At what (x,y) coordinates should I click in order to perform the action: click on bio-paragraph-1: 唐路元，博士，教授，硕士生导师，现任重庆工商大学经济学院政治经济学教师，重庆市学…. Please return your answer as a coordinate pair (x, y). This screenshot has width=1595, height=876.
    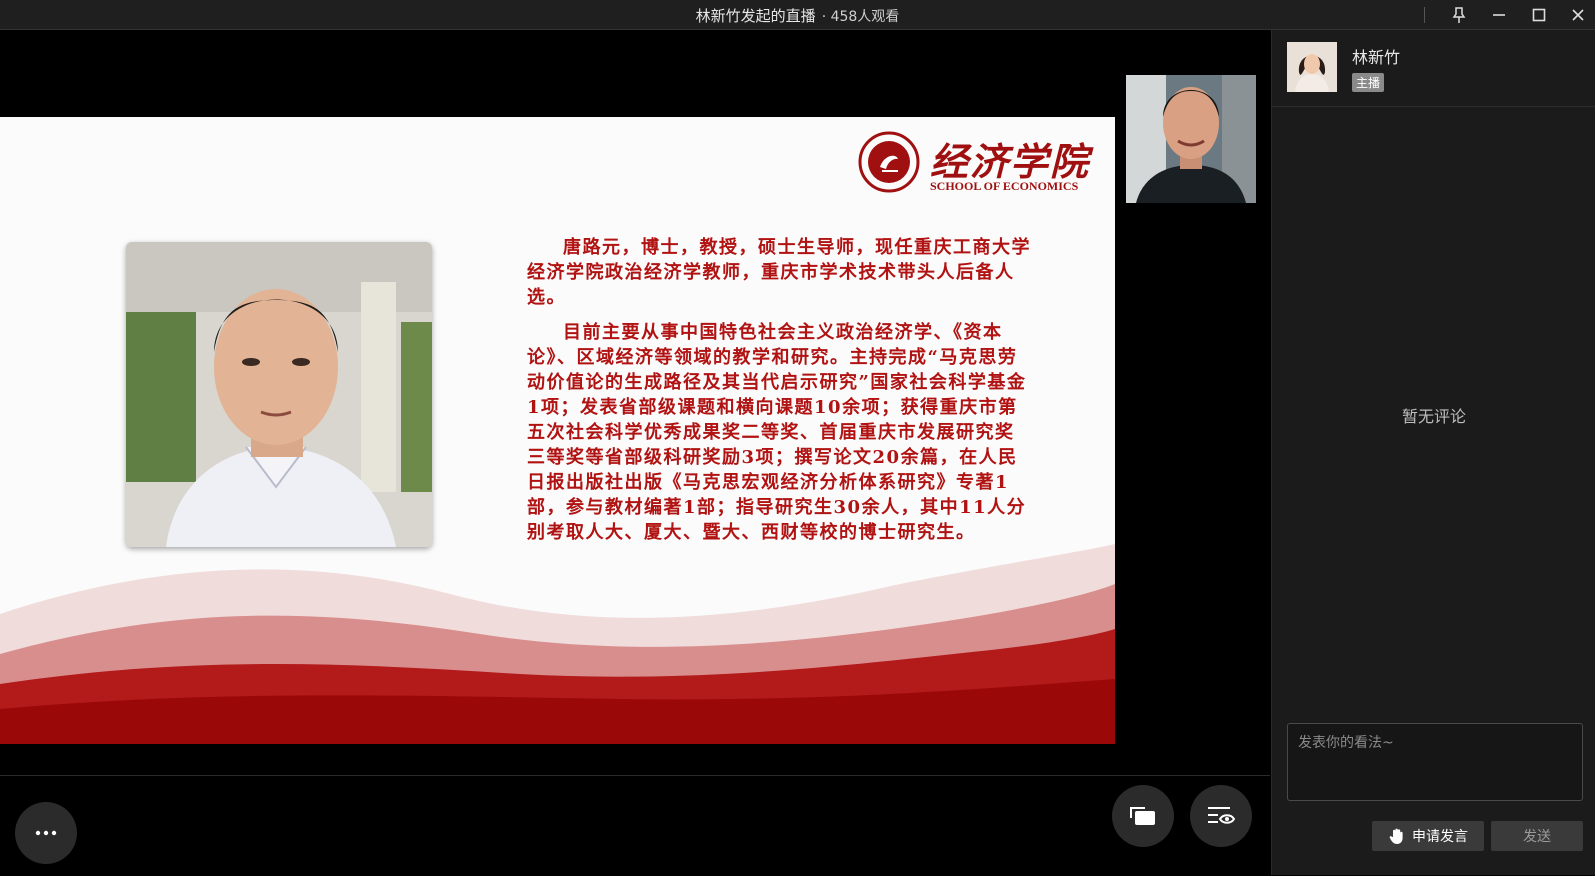
    Looking at the image, I should click on (779, 272).